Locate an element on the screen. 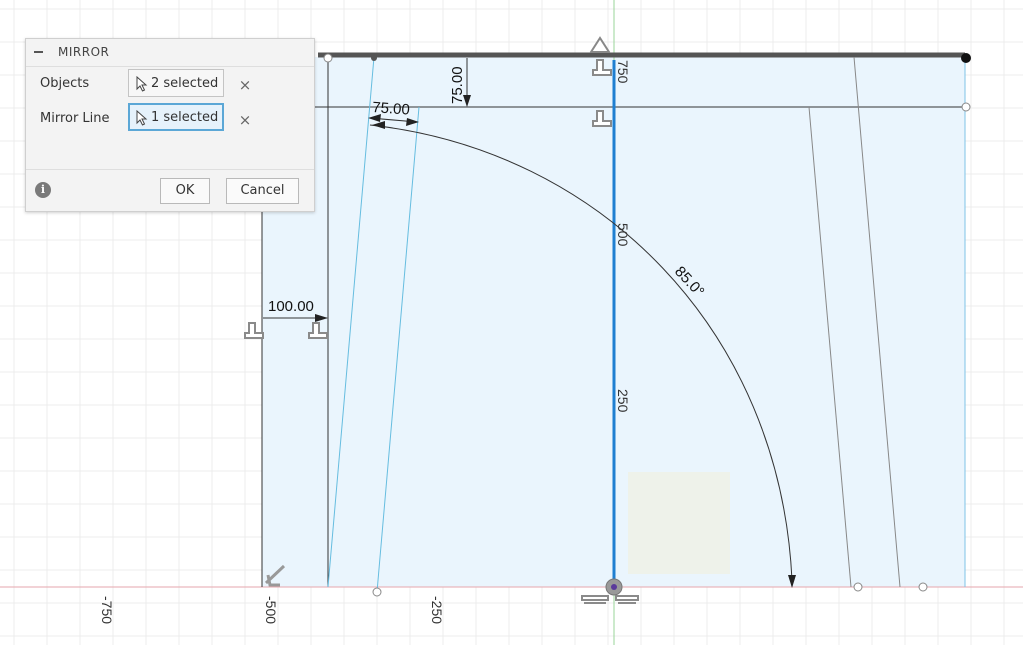 This screenshot has height=645, width=1023. x-axis-label: -500 is located at coordinates (271, 610).